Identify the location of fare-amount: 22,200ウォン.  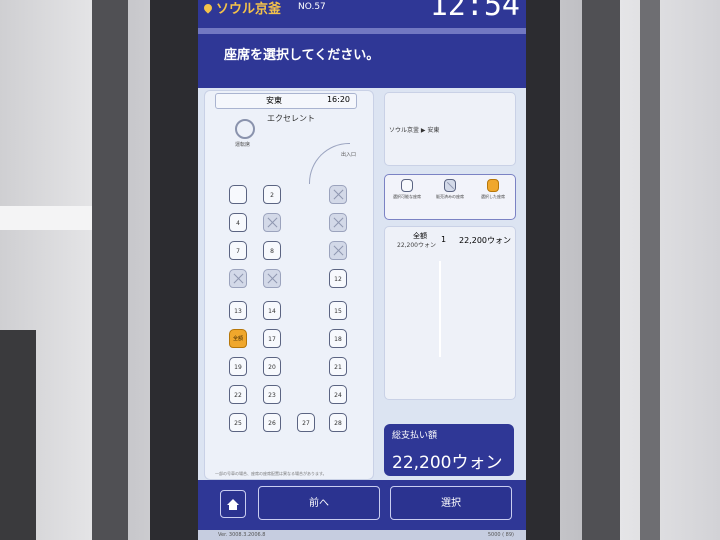
(485, 240).